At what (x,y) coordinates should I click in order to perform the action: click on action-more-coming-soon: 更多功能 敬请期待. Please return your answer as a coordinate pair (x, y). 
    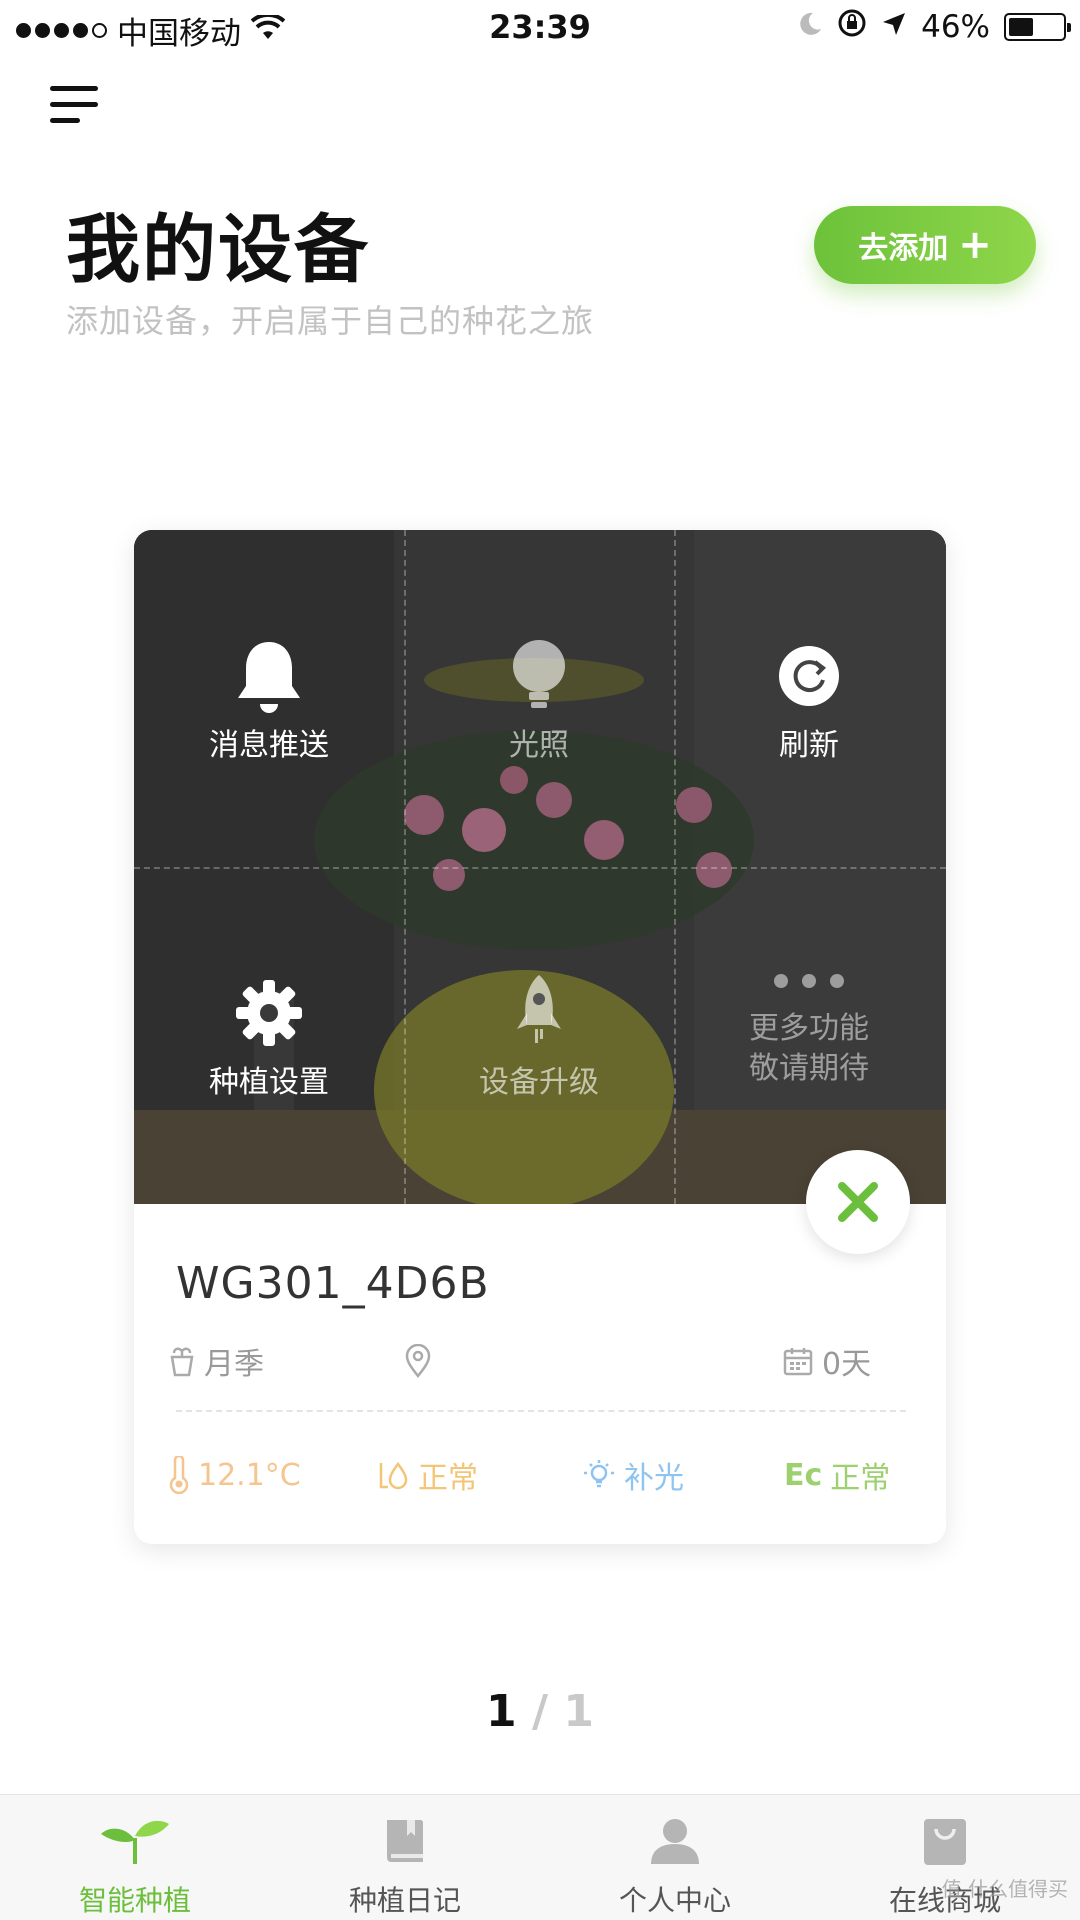
    Looking at the image, I should click on (809, 1035).